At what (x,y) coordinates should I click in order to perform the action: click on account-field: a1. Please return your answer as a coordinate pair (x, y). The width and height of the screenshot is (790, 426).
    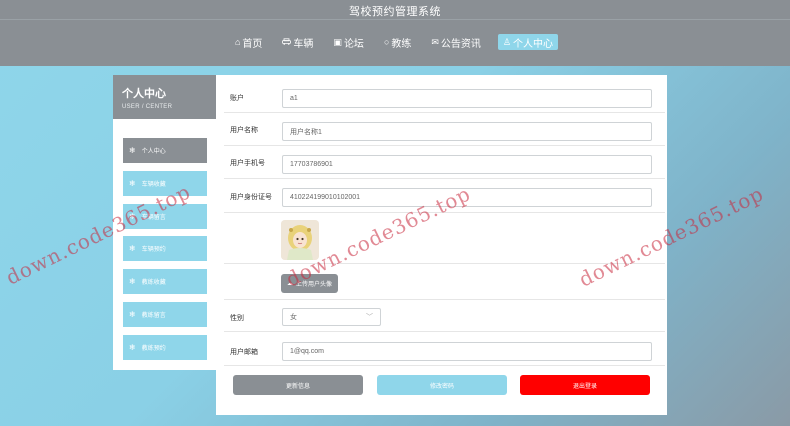
    Looking at the image, I should click on (467, 98).